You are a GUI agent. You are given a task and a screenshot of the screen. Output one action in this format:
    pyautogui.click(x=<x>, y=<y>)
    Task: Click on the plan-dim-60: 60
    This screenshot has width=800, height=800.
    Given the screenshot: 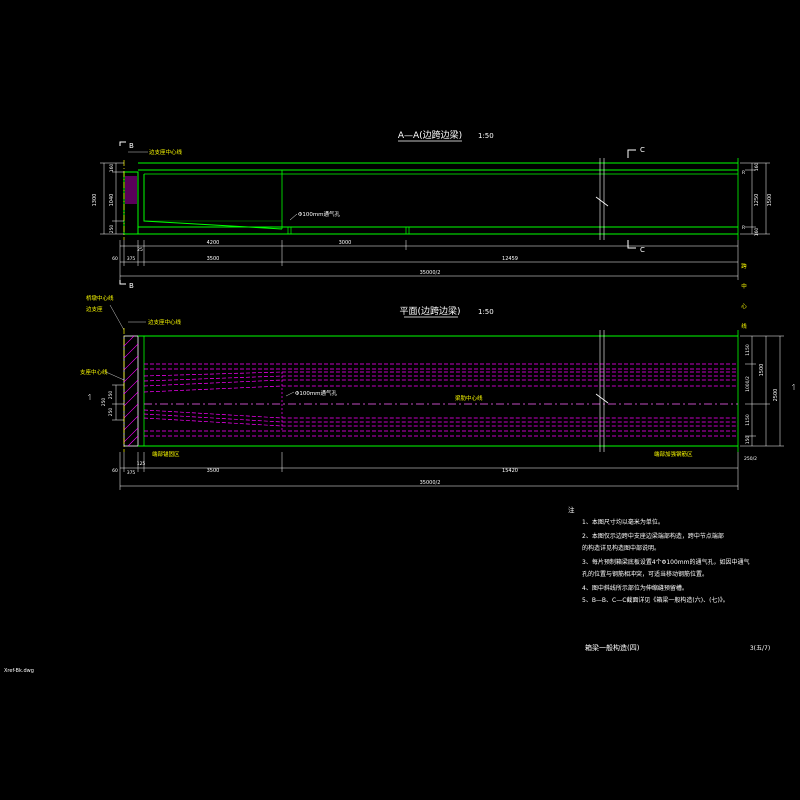 What is the action you would take?
    pyautogui.click(x=115, y=471)
    